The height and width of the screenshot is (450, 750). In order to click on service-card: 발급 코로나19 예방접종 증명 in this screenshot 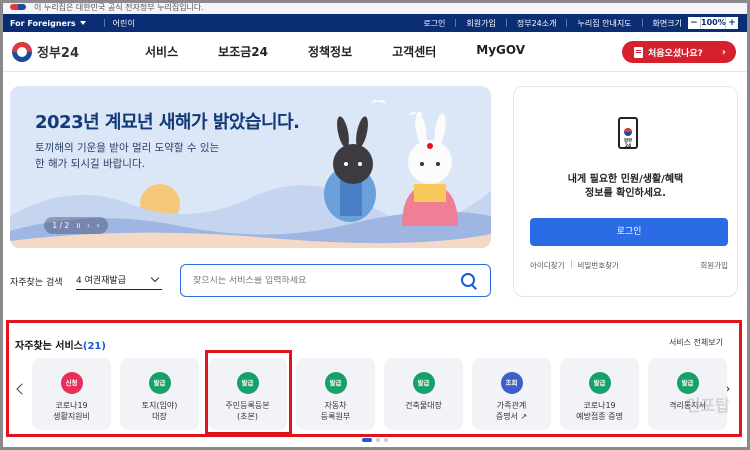, I will do `click(599, 394)`.